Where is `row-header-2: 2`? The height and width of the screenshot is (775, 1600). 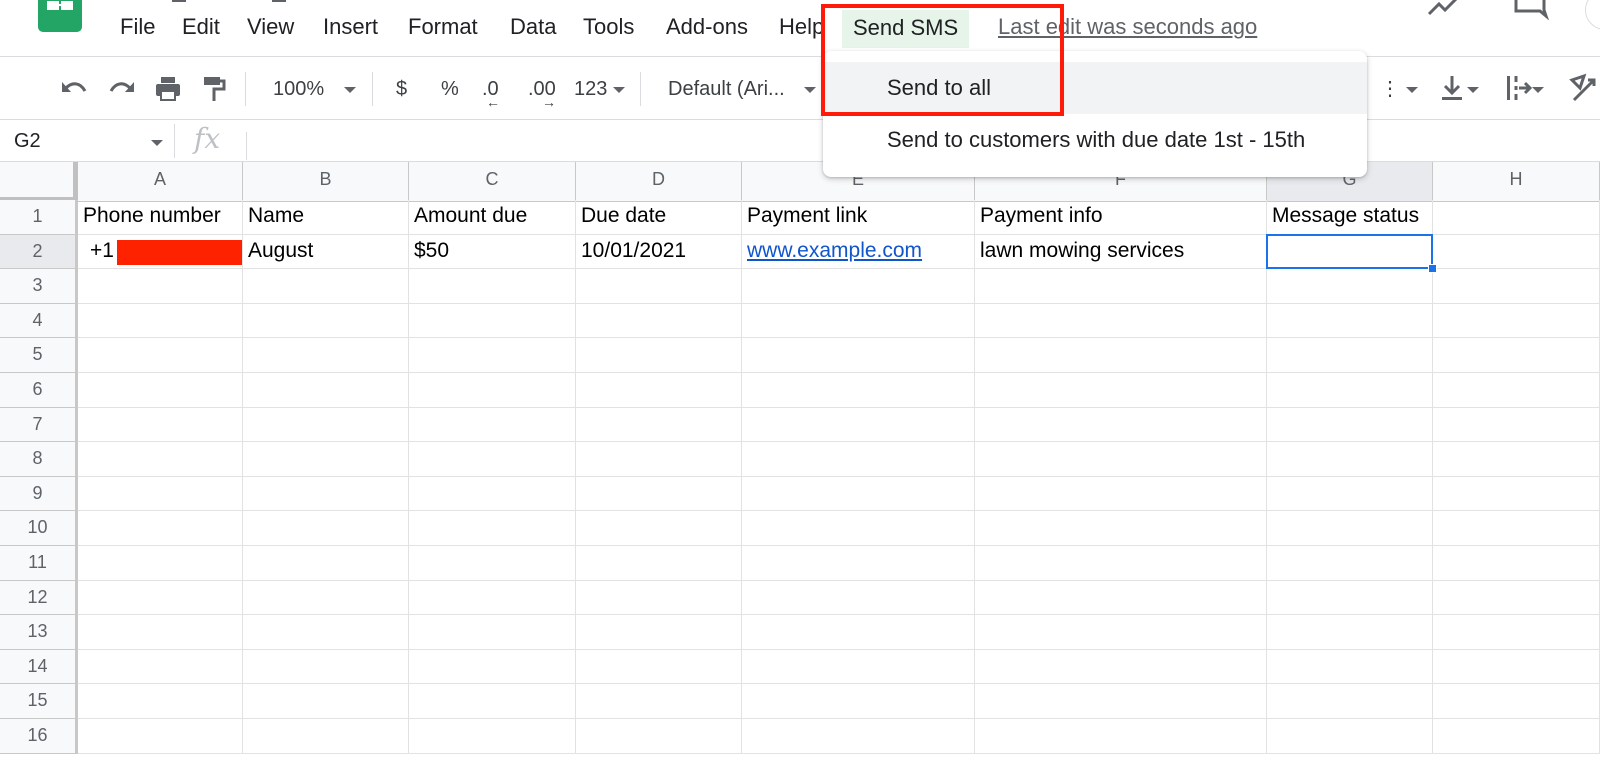 row-header-2: 2 is located at coordinates (39, 252).